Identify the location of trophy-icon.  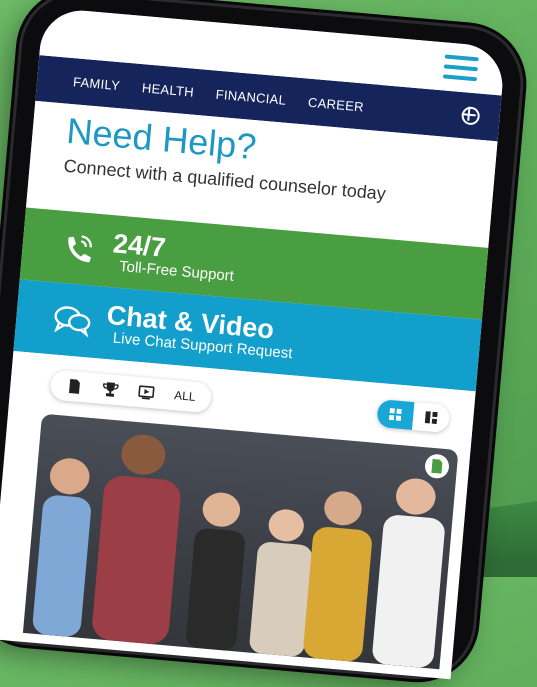
(110, 389).